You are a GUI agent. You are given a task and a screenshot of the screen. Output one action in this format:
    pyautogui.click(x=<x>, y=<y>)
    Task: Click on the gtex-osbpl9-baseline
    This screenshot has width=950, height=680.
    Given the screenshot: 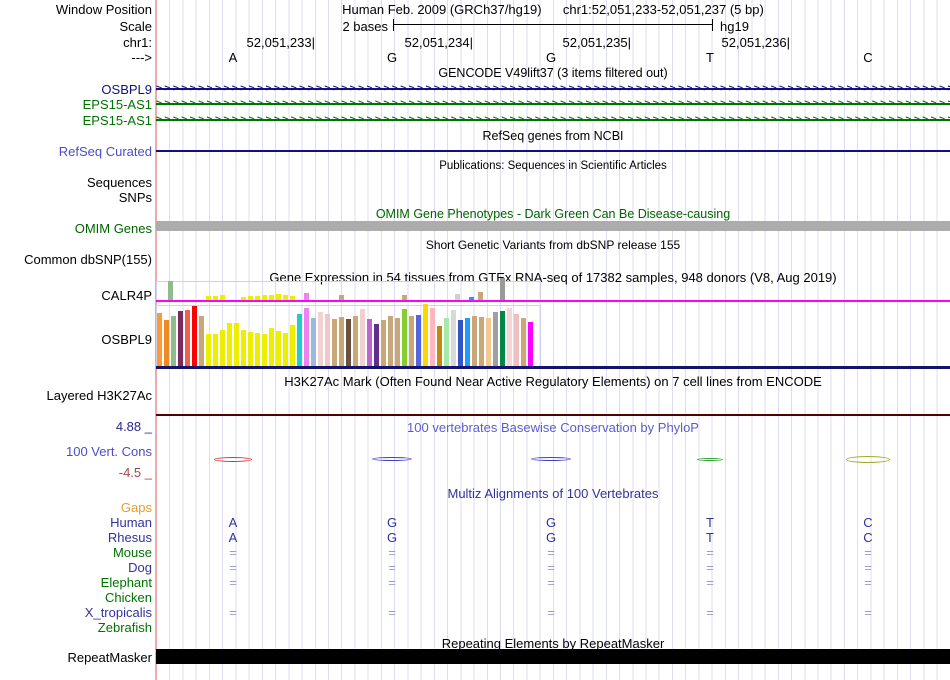 What is the action you would take?
    pyautogui.click(x=553, y=367)
    